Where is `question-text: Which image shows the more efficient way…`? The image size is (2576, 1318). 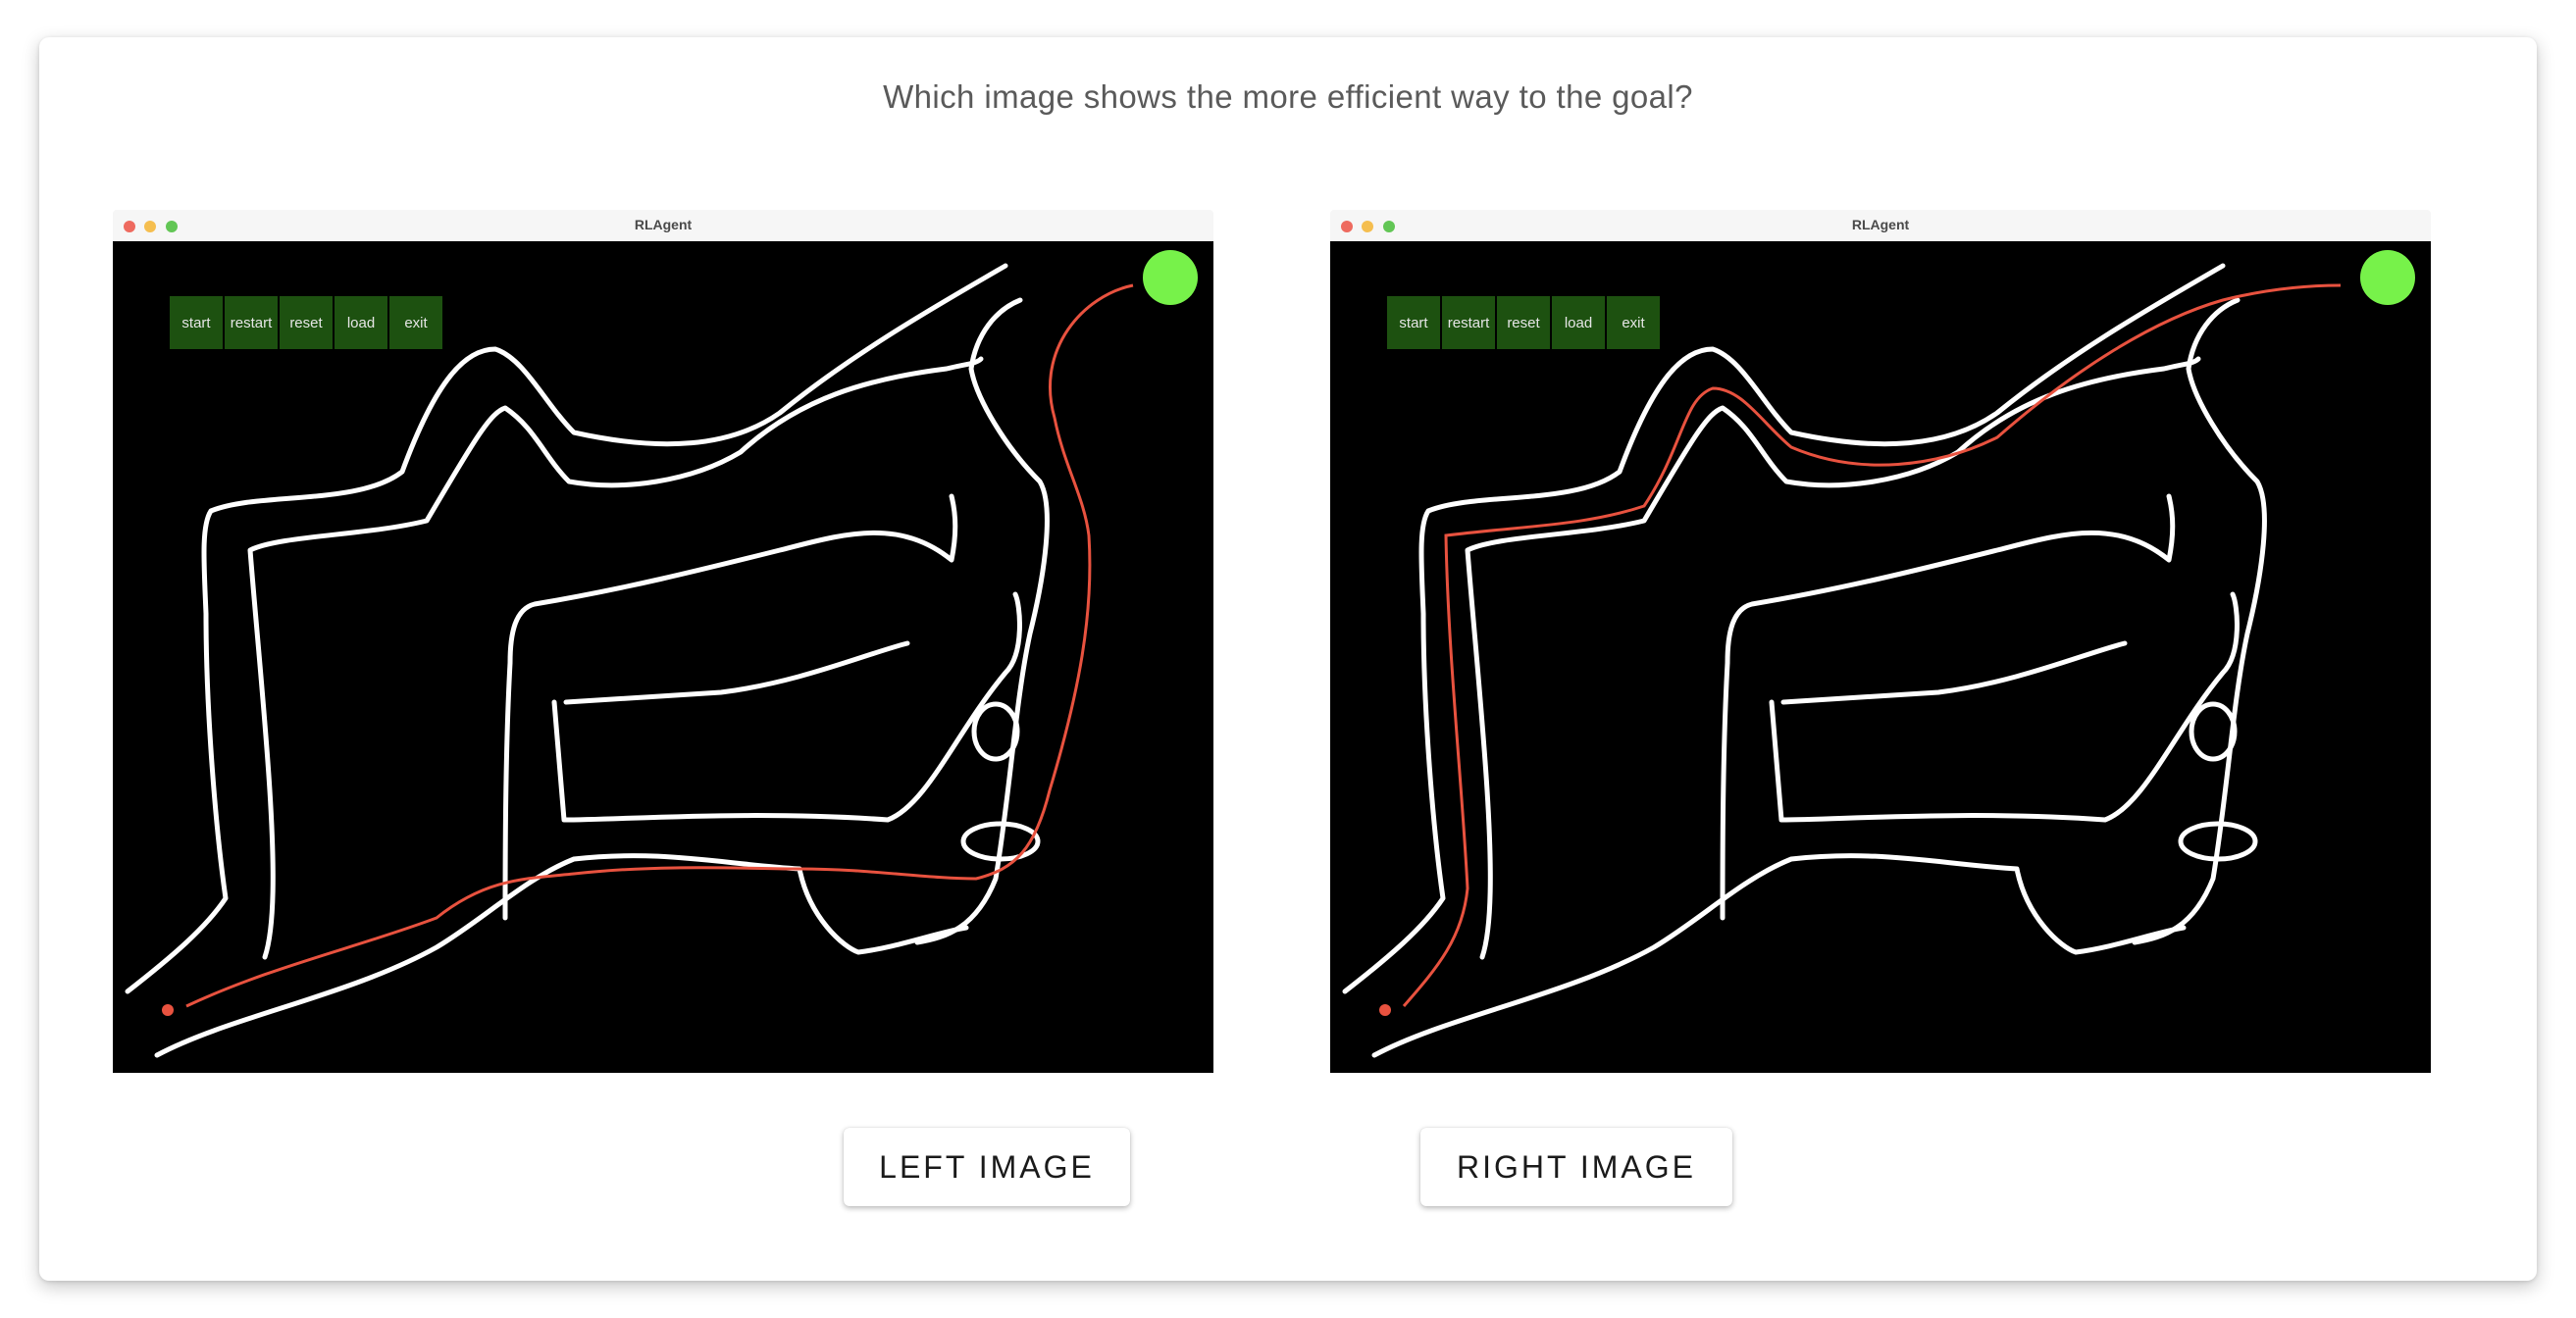
question-text: Which image shows the more efficient way… is located at coordinates (1288, 96).